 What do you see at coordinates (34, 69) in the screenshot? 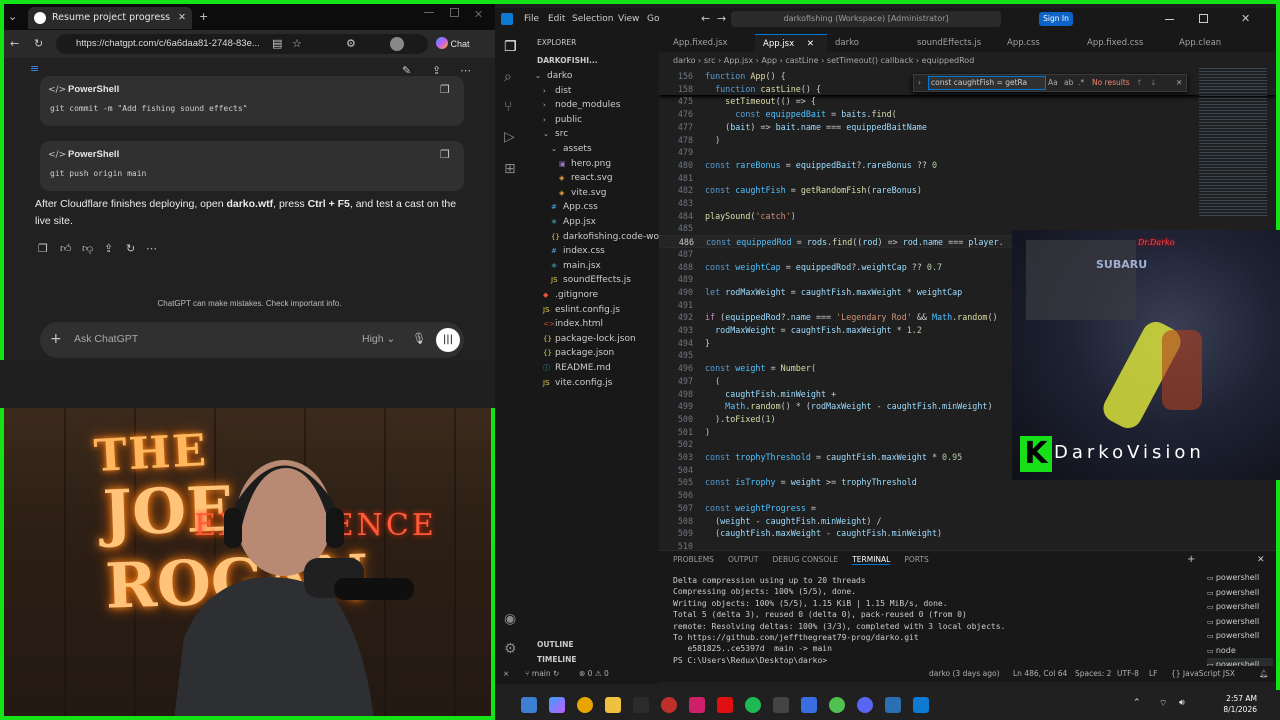
I see `sidebar-toggle-icon: ≡` at bounding box center [34, 69].